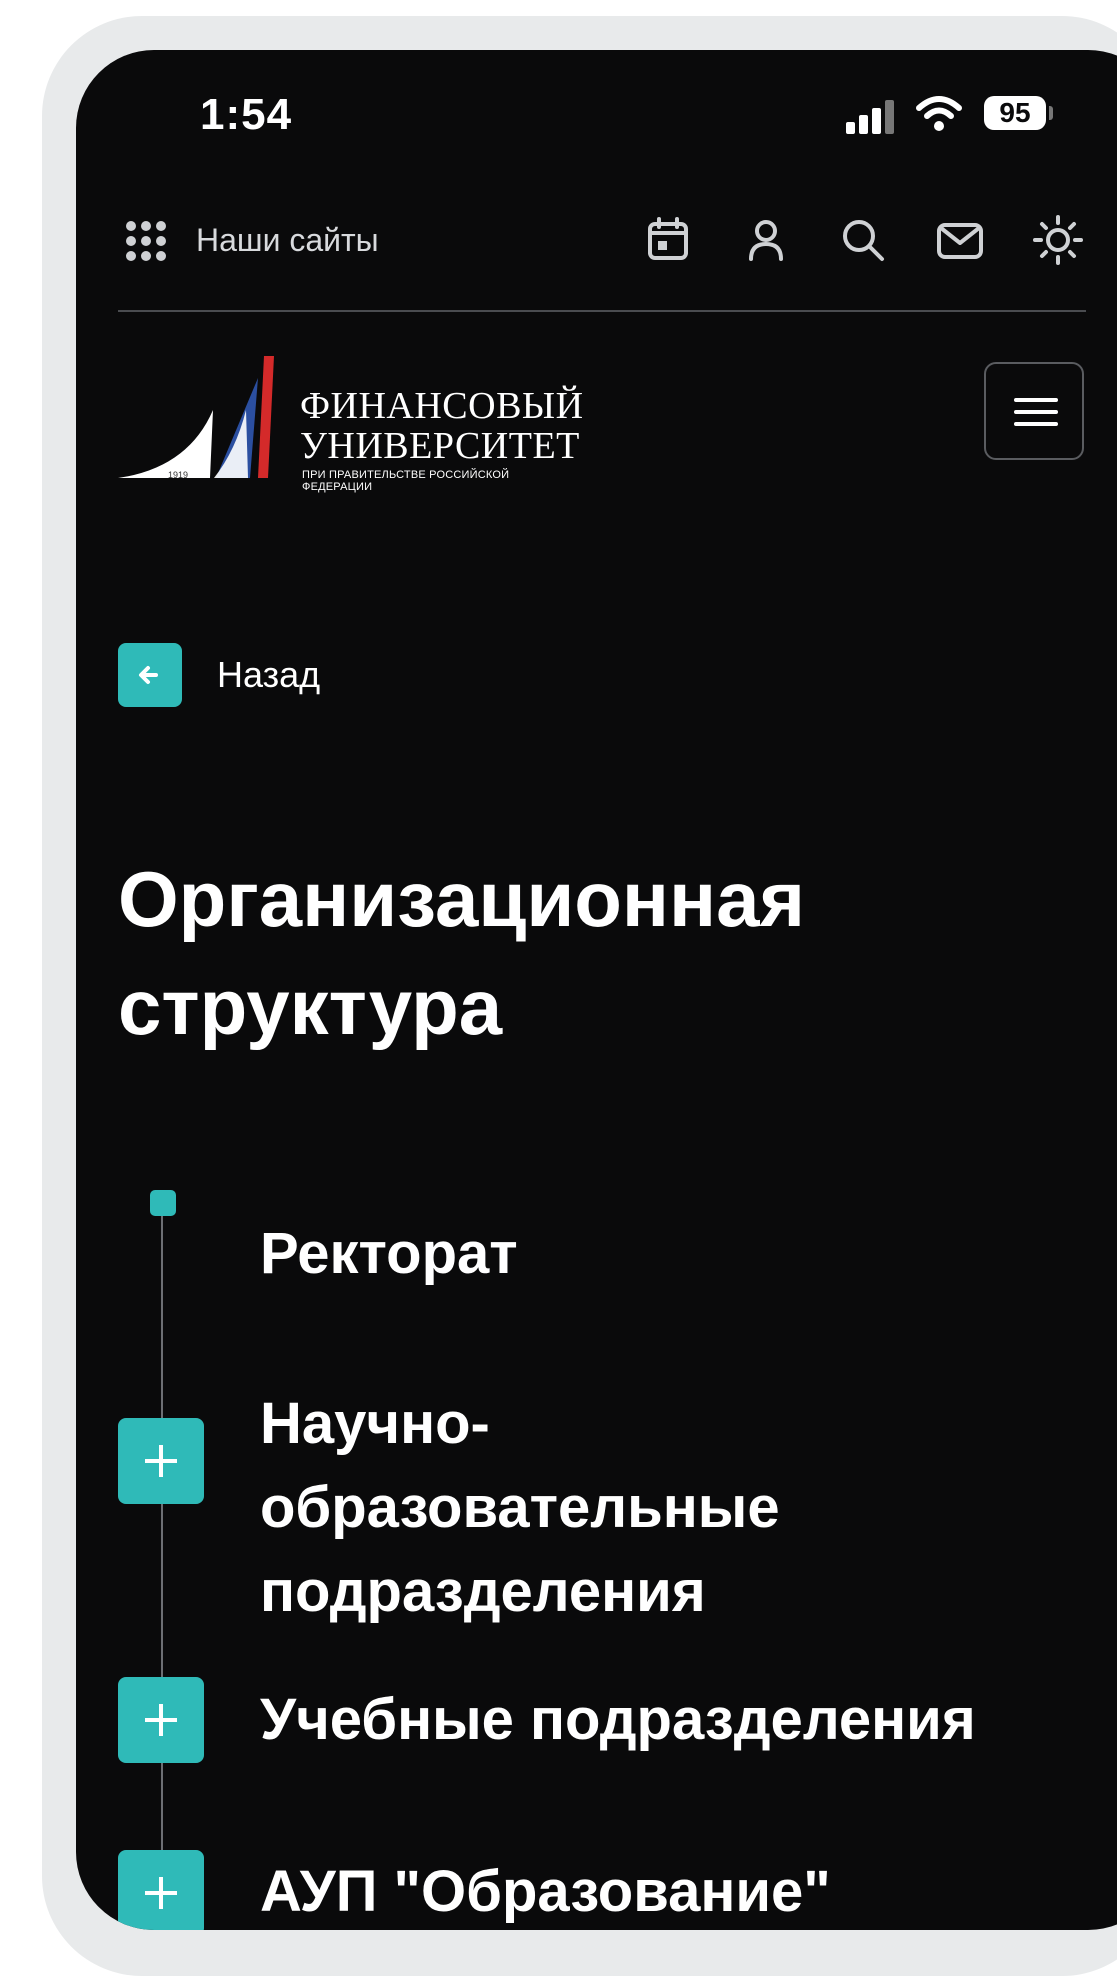 The image size is (1117, 1976). What do you see at coordinates (1051, 113) in the screenshot?
I see `battery-tip` at bounding box center [1051, 113].